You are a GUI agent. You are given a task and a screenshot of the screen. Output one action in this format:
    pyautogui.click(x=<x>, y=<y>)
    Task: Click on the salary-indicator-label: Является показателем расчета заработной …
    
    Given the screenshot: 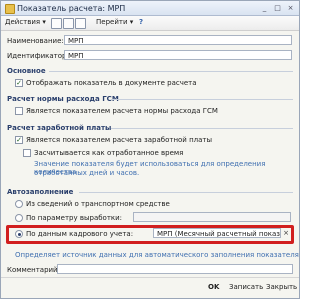 What is the action you would take?
    pyautogui.click(x=119, y=140)
    